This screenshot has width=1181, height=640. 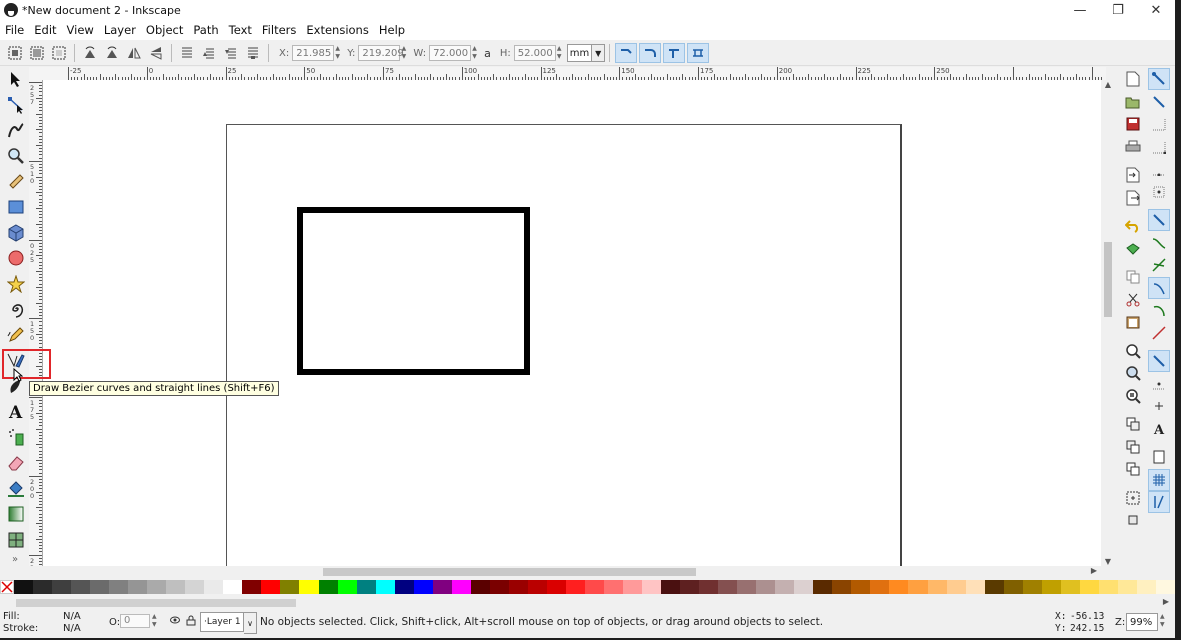 What do you see at coordinates (1133, 520) in the screenshot?
I see `ungroup-icon` at bounding box center [1133, 520].